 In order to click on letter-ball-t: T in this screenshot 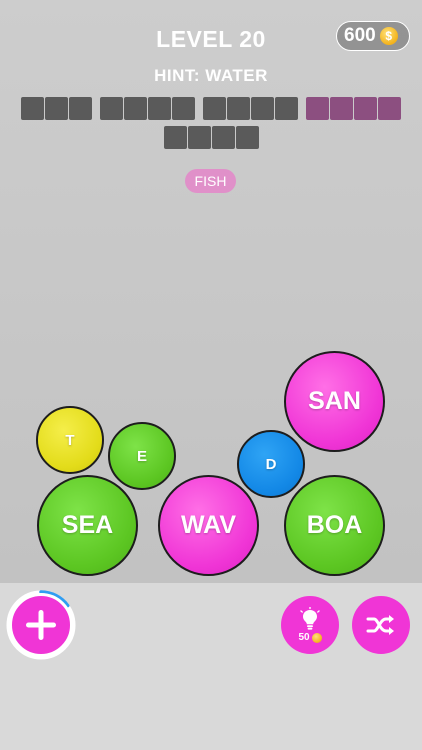, I will do `click(70, 440)`.